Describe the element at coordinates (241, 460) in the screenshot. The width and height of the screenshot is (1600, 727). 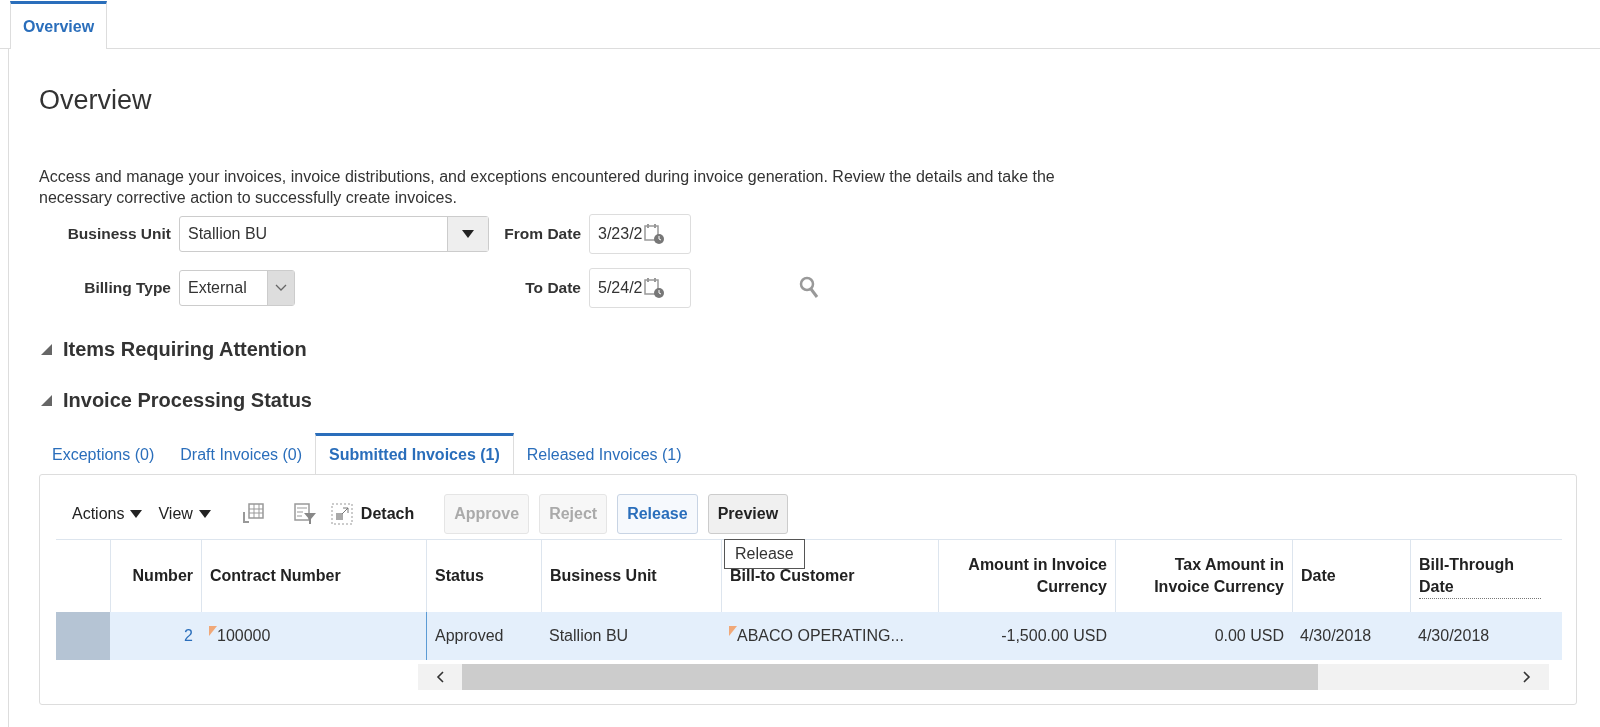
I see `status-tab: Draft Invoices (0)` at that location.